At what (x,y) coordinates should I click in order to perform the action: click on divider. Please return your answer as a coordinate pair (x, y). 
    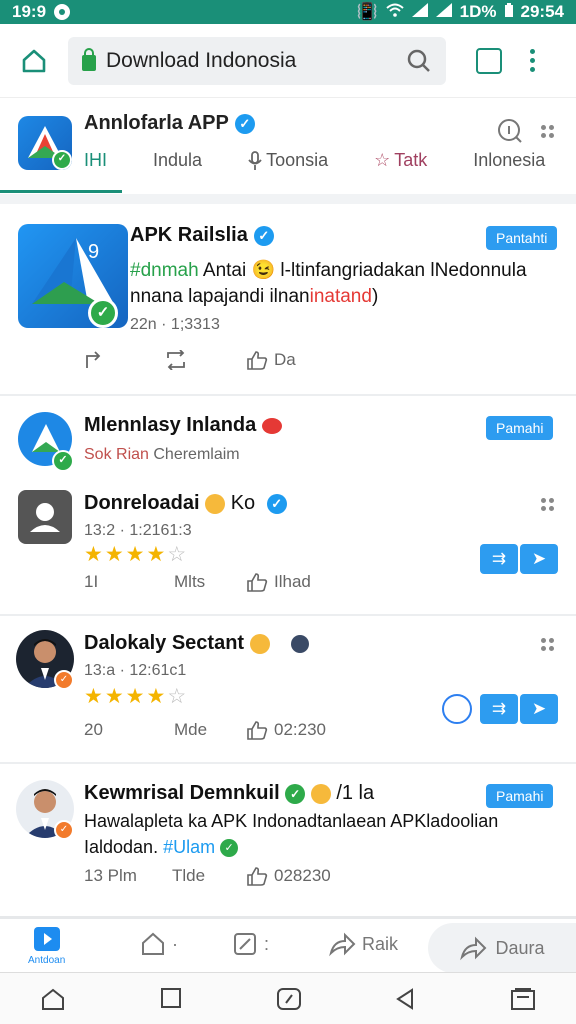
    Looking at the image, I should click on (288, 199).